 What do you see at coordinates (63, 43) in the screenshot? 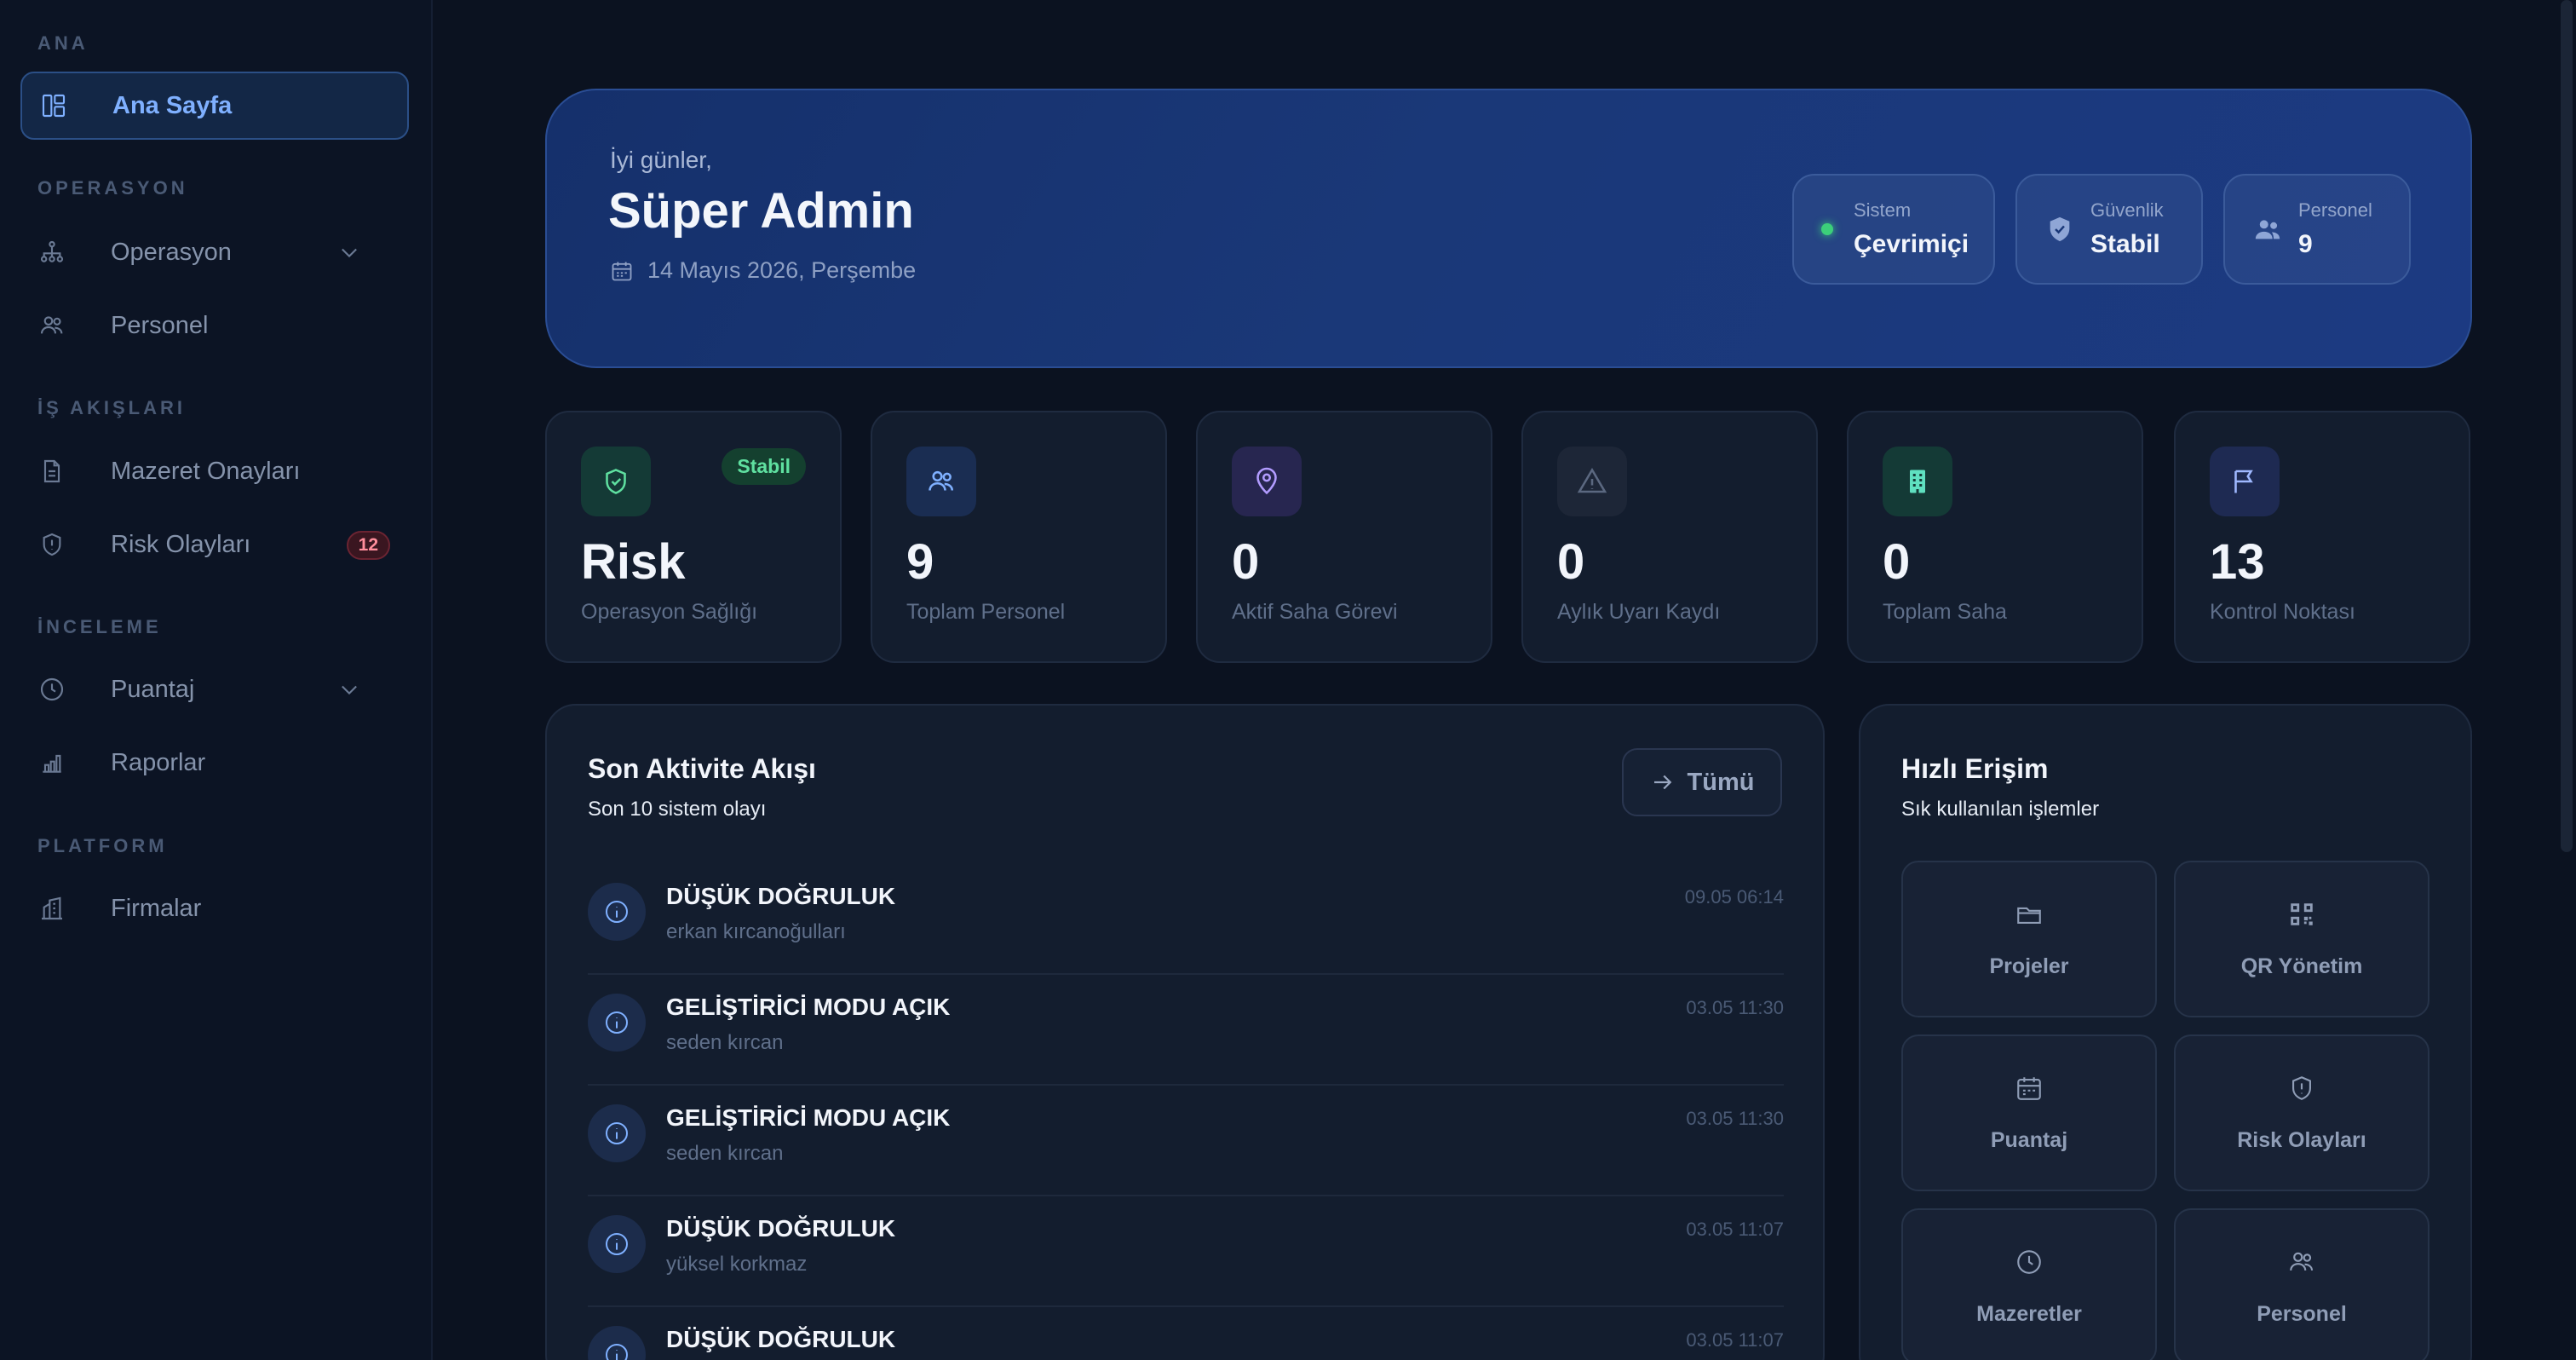
I see `section-ana: ANA` at bounding box center [63, 43].